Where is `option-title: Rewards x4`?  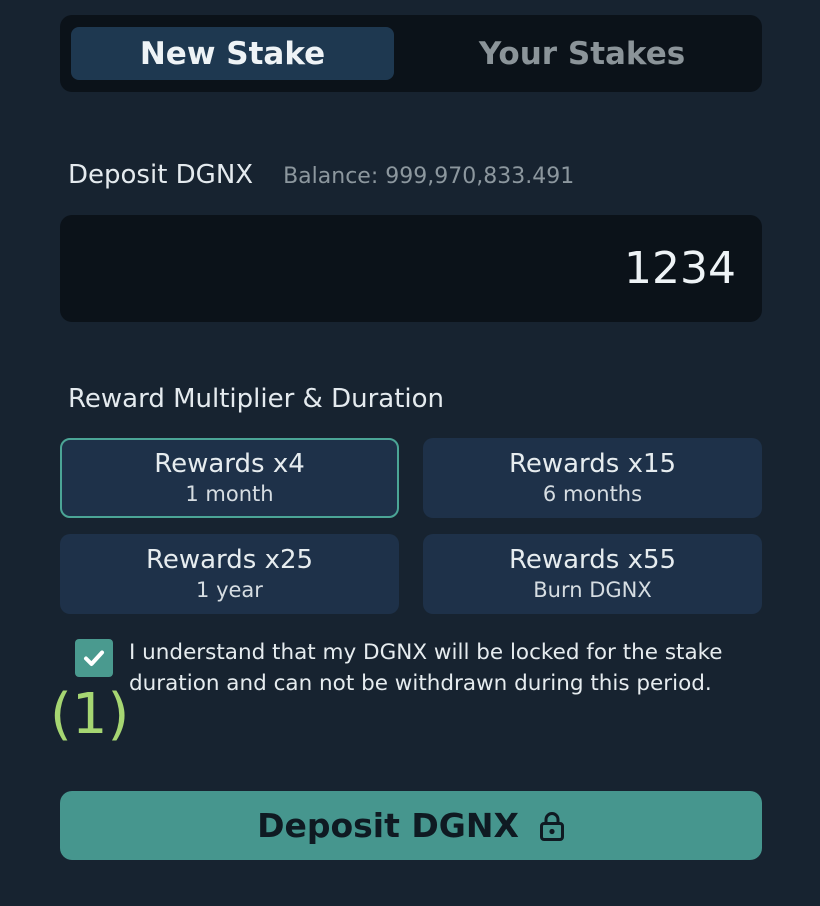 option-title: Rewards x4 is located at coordinates (229, 464).